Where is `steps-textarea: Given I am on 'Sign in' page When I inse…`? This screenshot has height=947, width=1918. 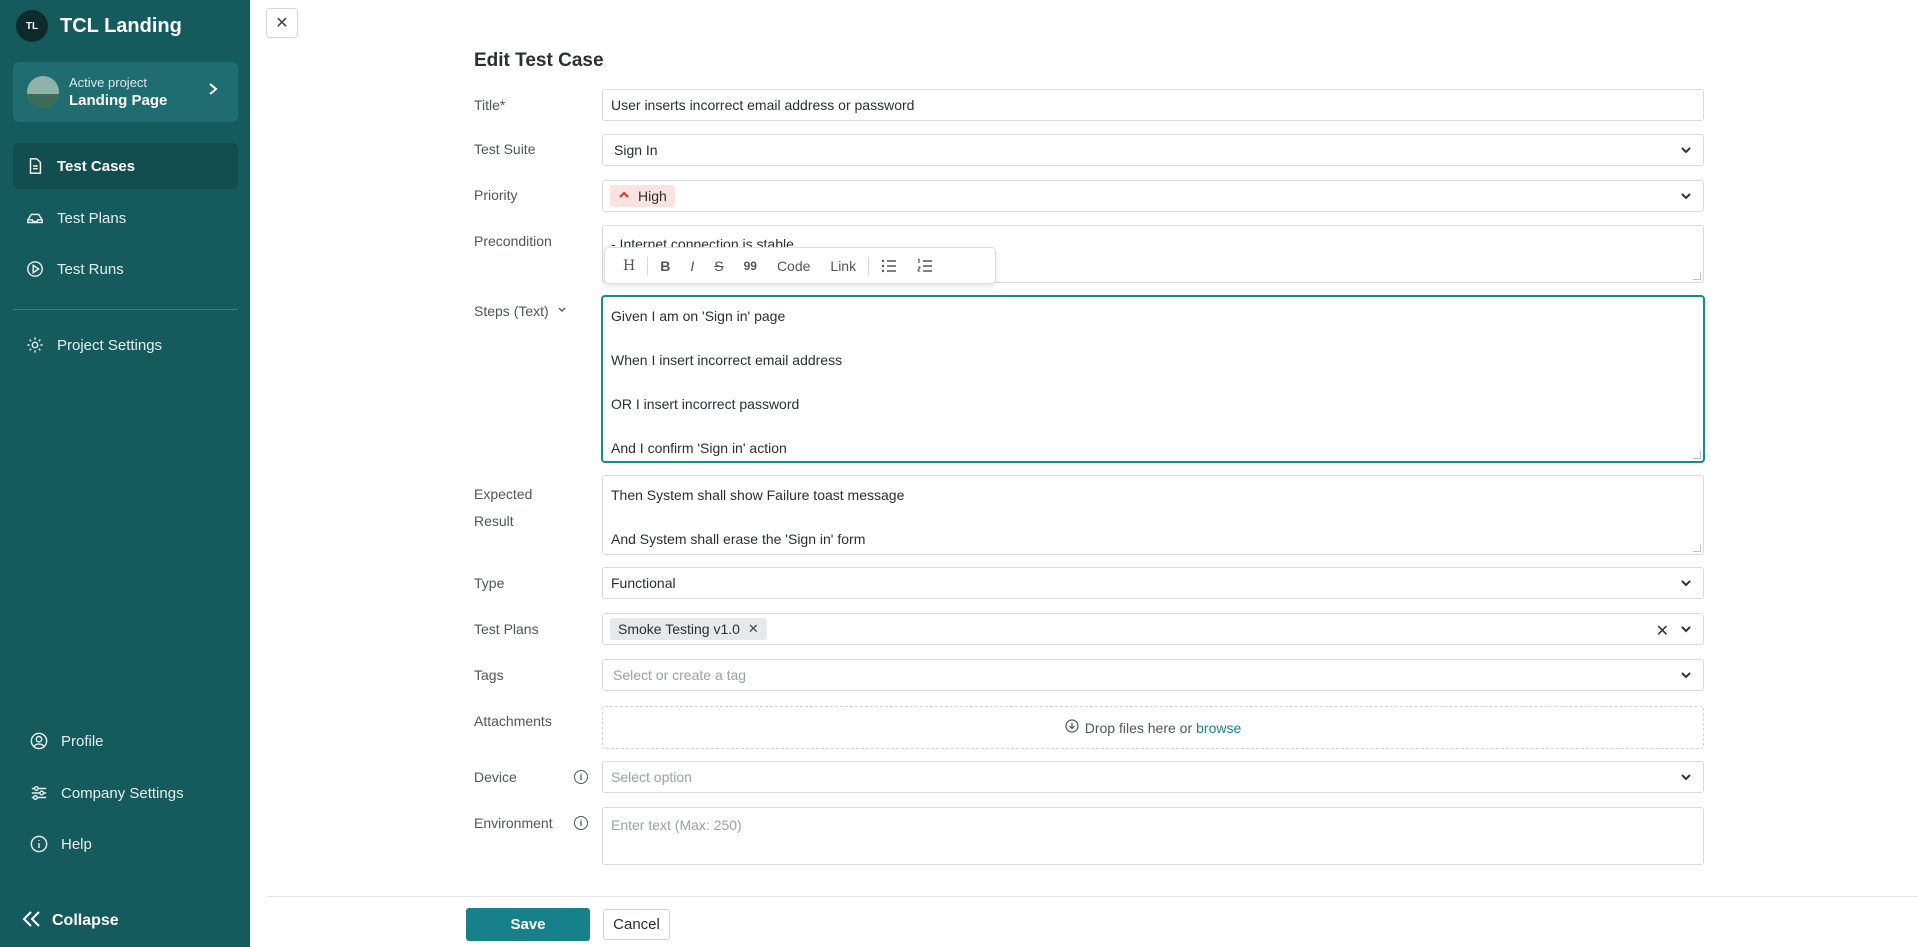 steps-textarea: Given I am on 'Sign in' page When I inse… is located at coordinates (1153, 379).